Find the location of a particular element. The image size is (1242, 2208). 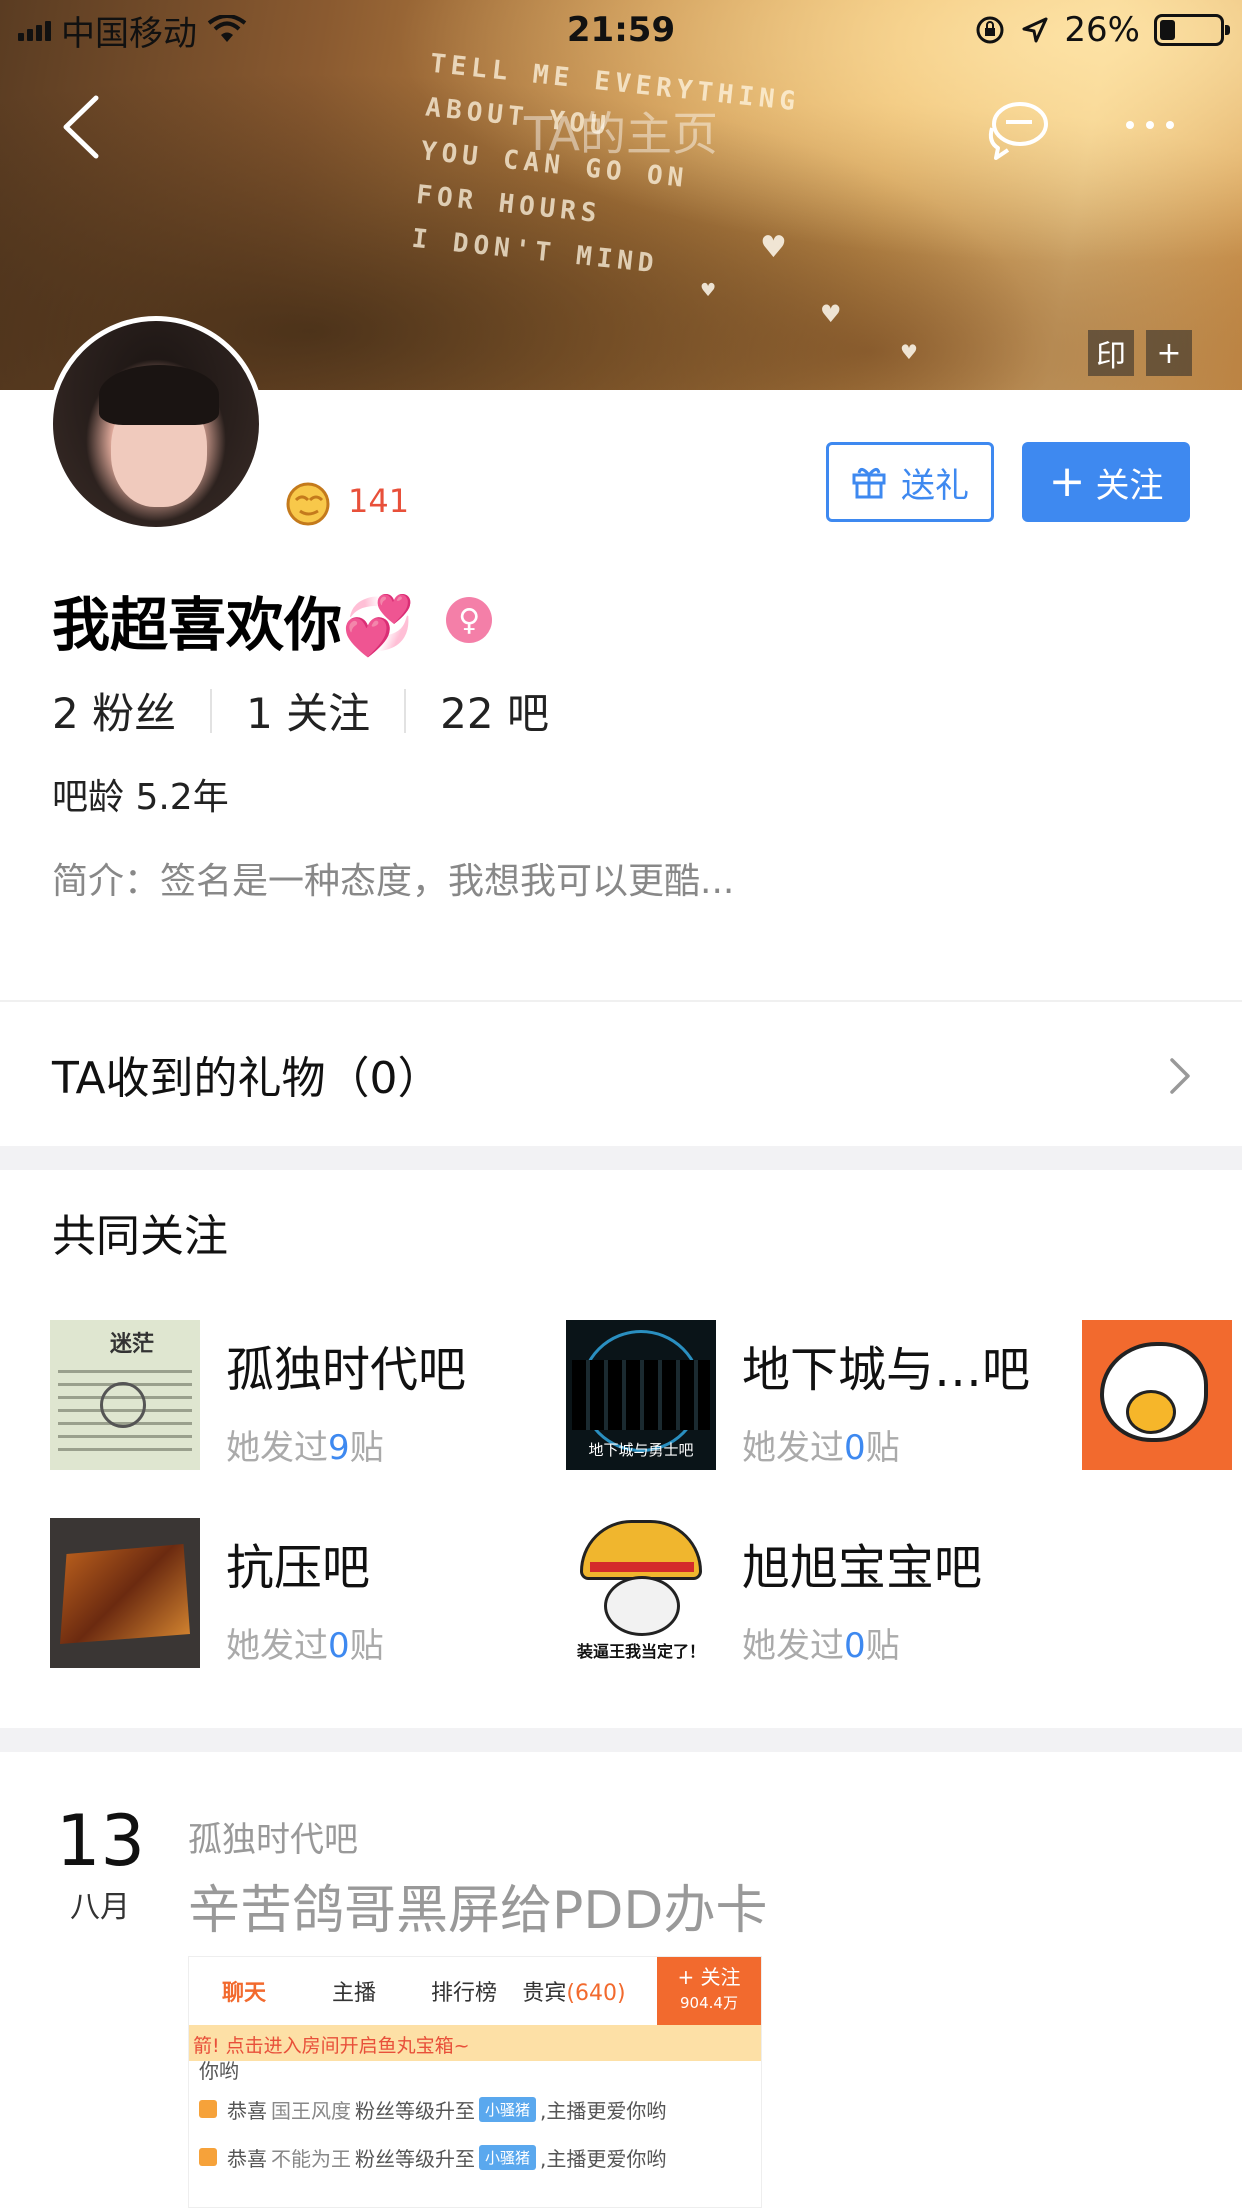

image-tab: 聊天 is located at coordinates (243, 1993).